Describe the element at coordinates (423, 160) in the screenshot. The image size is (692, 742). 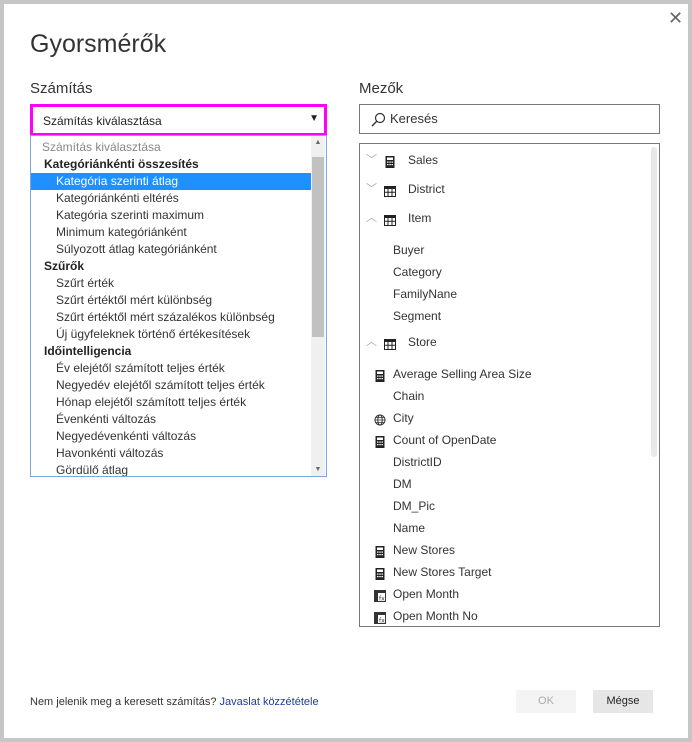
I see `table-name: Sales` at that location.